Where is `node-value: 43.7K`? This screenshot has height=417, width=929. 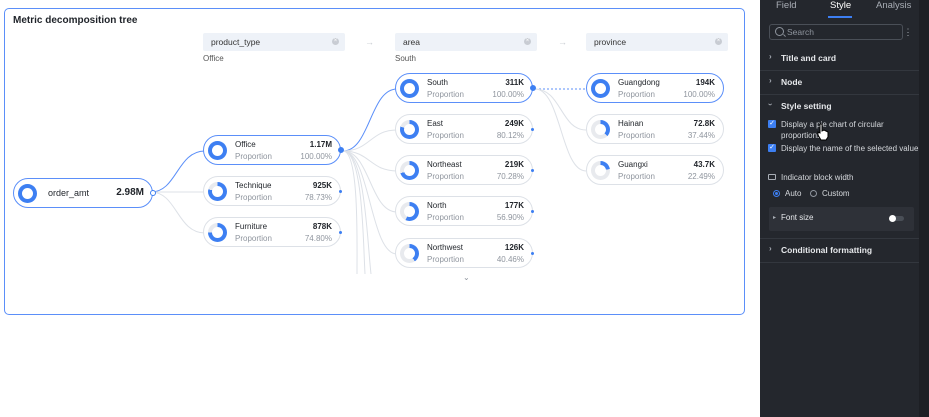
node-value: 43.7K is located at coordinates (704, 164).